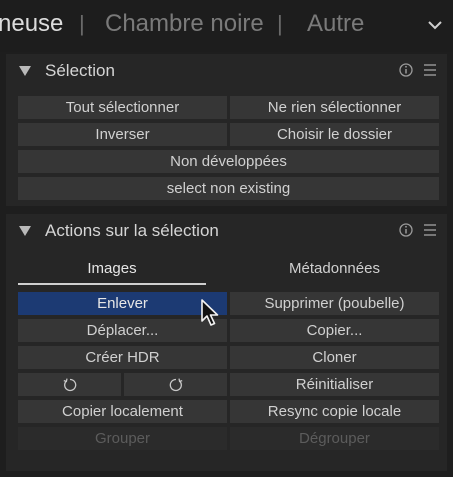  What do you see at coordinates (334, 107) in the screenshot?
I see `select-none-button: Ne rien sélectionner` at bounding box center [334, 107].